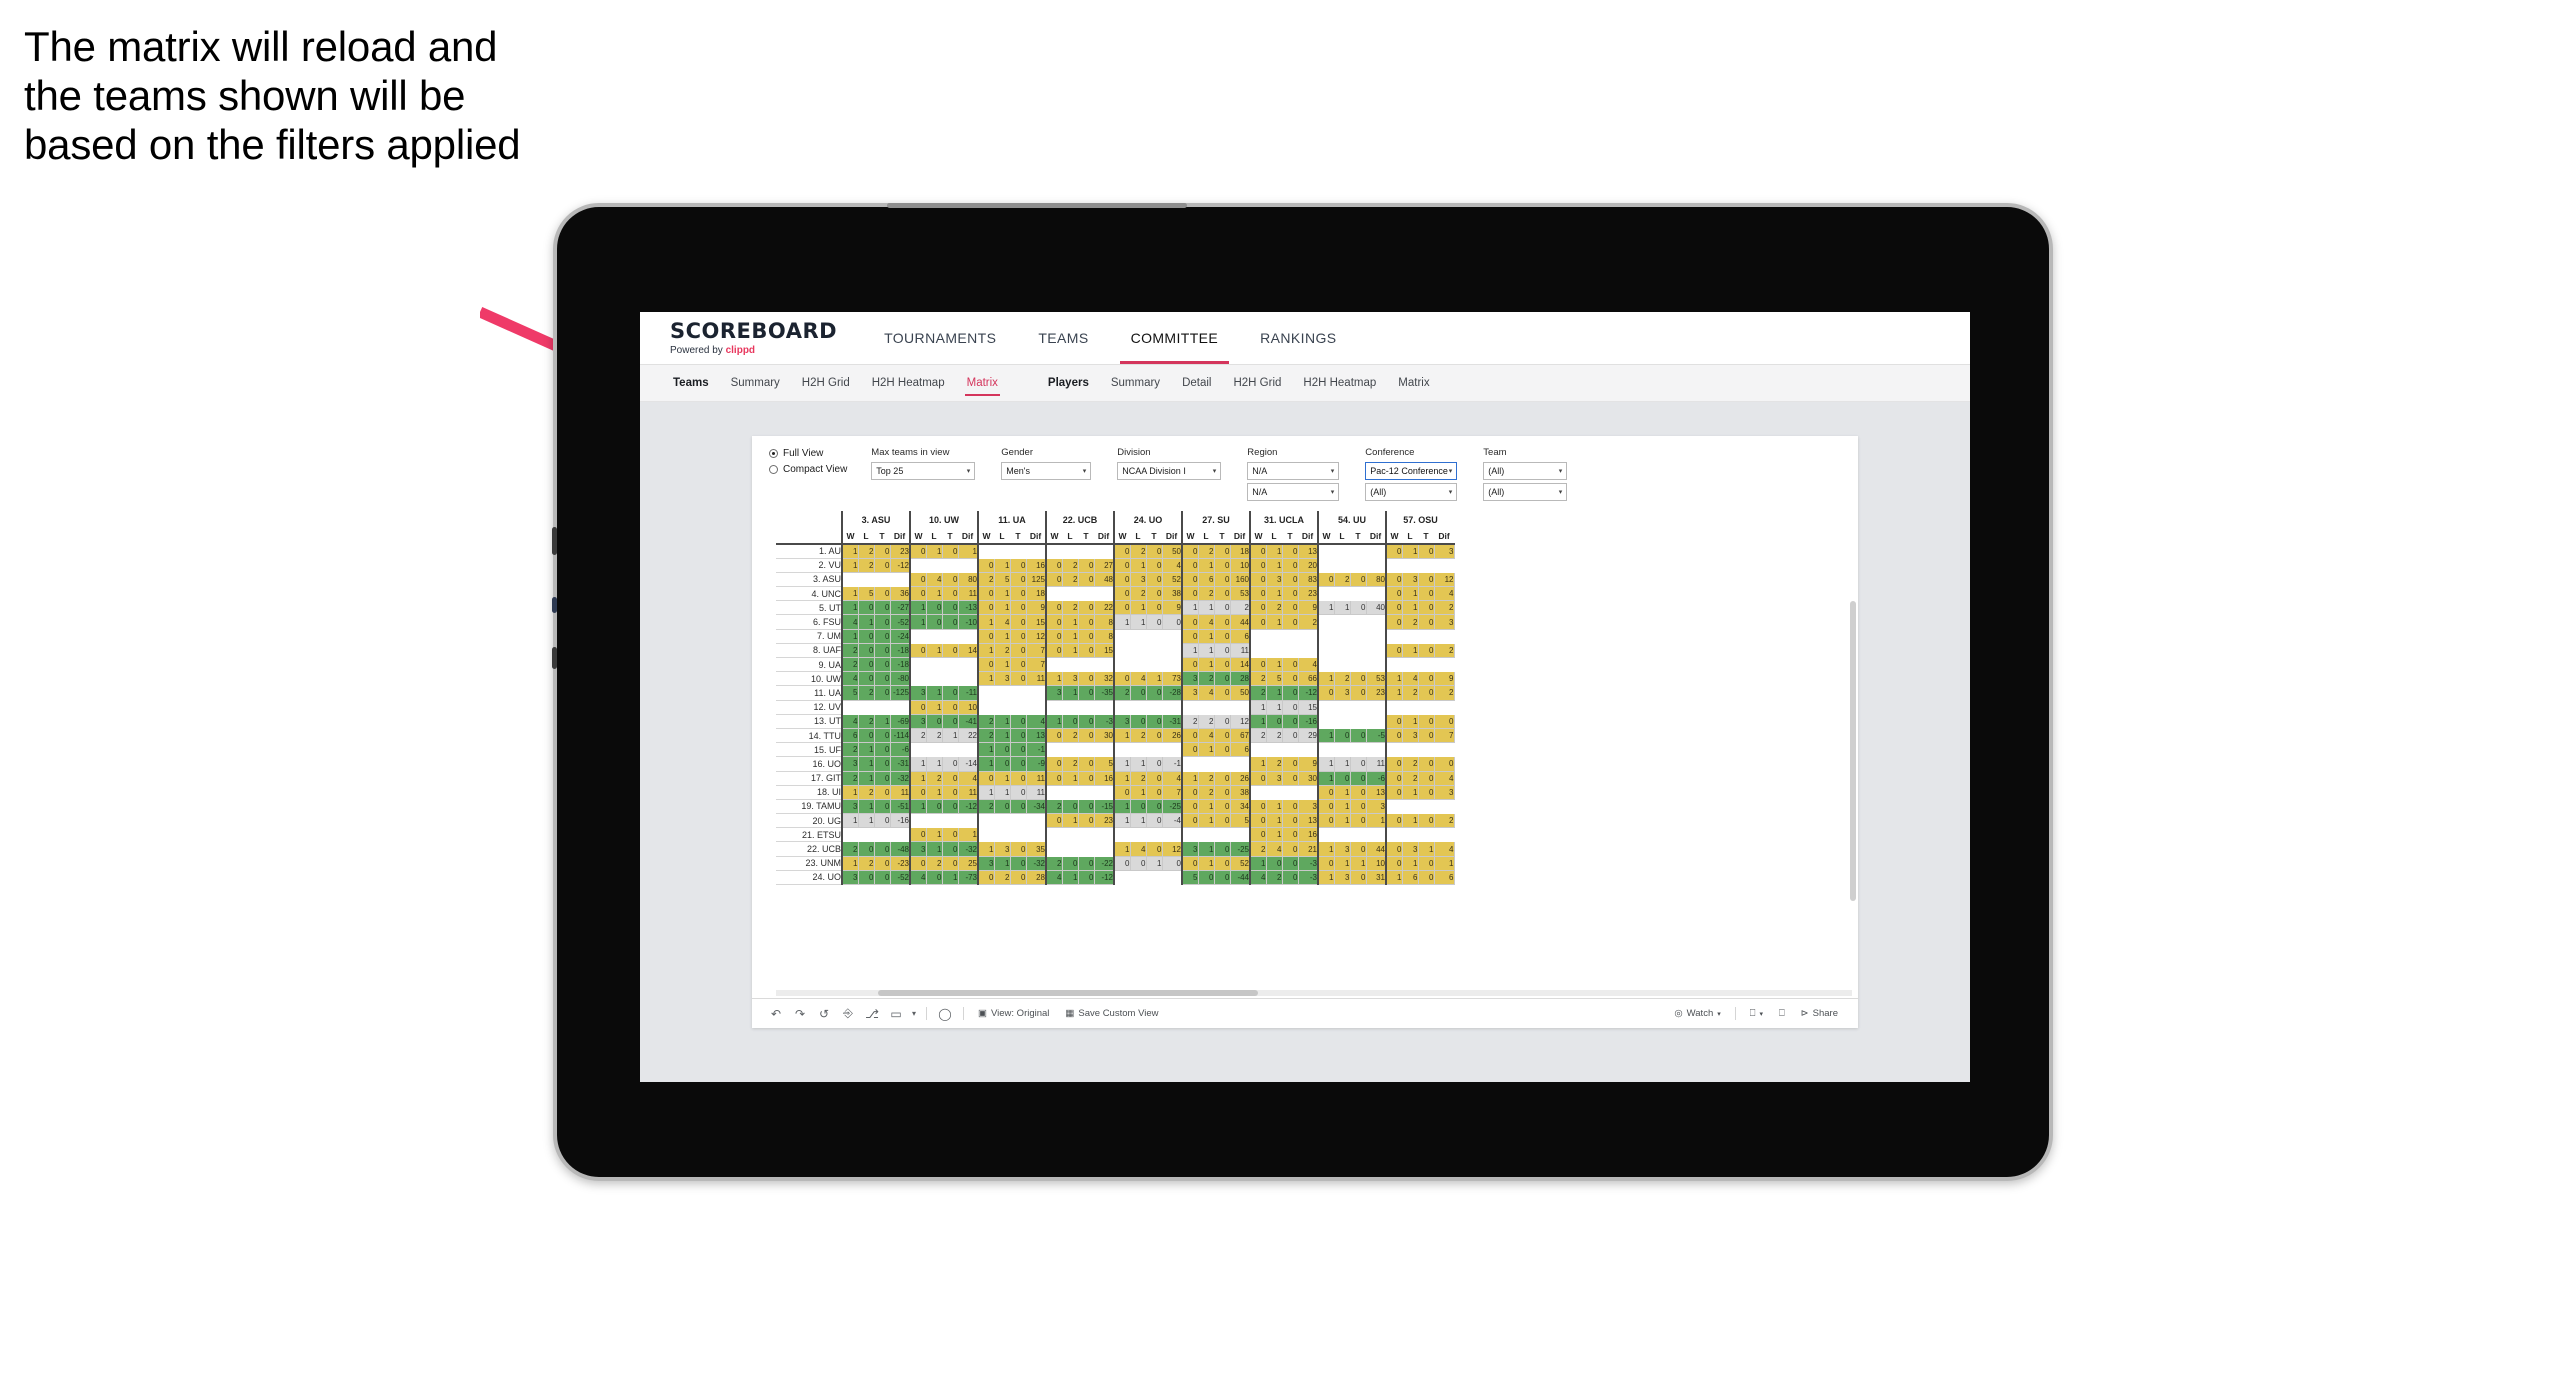 Image resolution: width=2568 pixels, height=1382 pixels. I want to click on filter-select-team-2: (All) ▾, so click(1525, 492).